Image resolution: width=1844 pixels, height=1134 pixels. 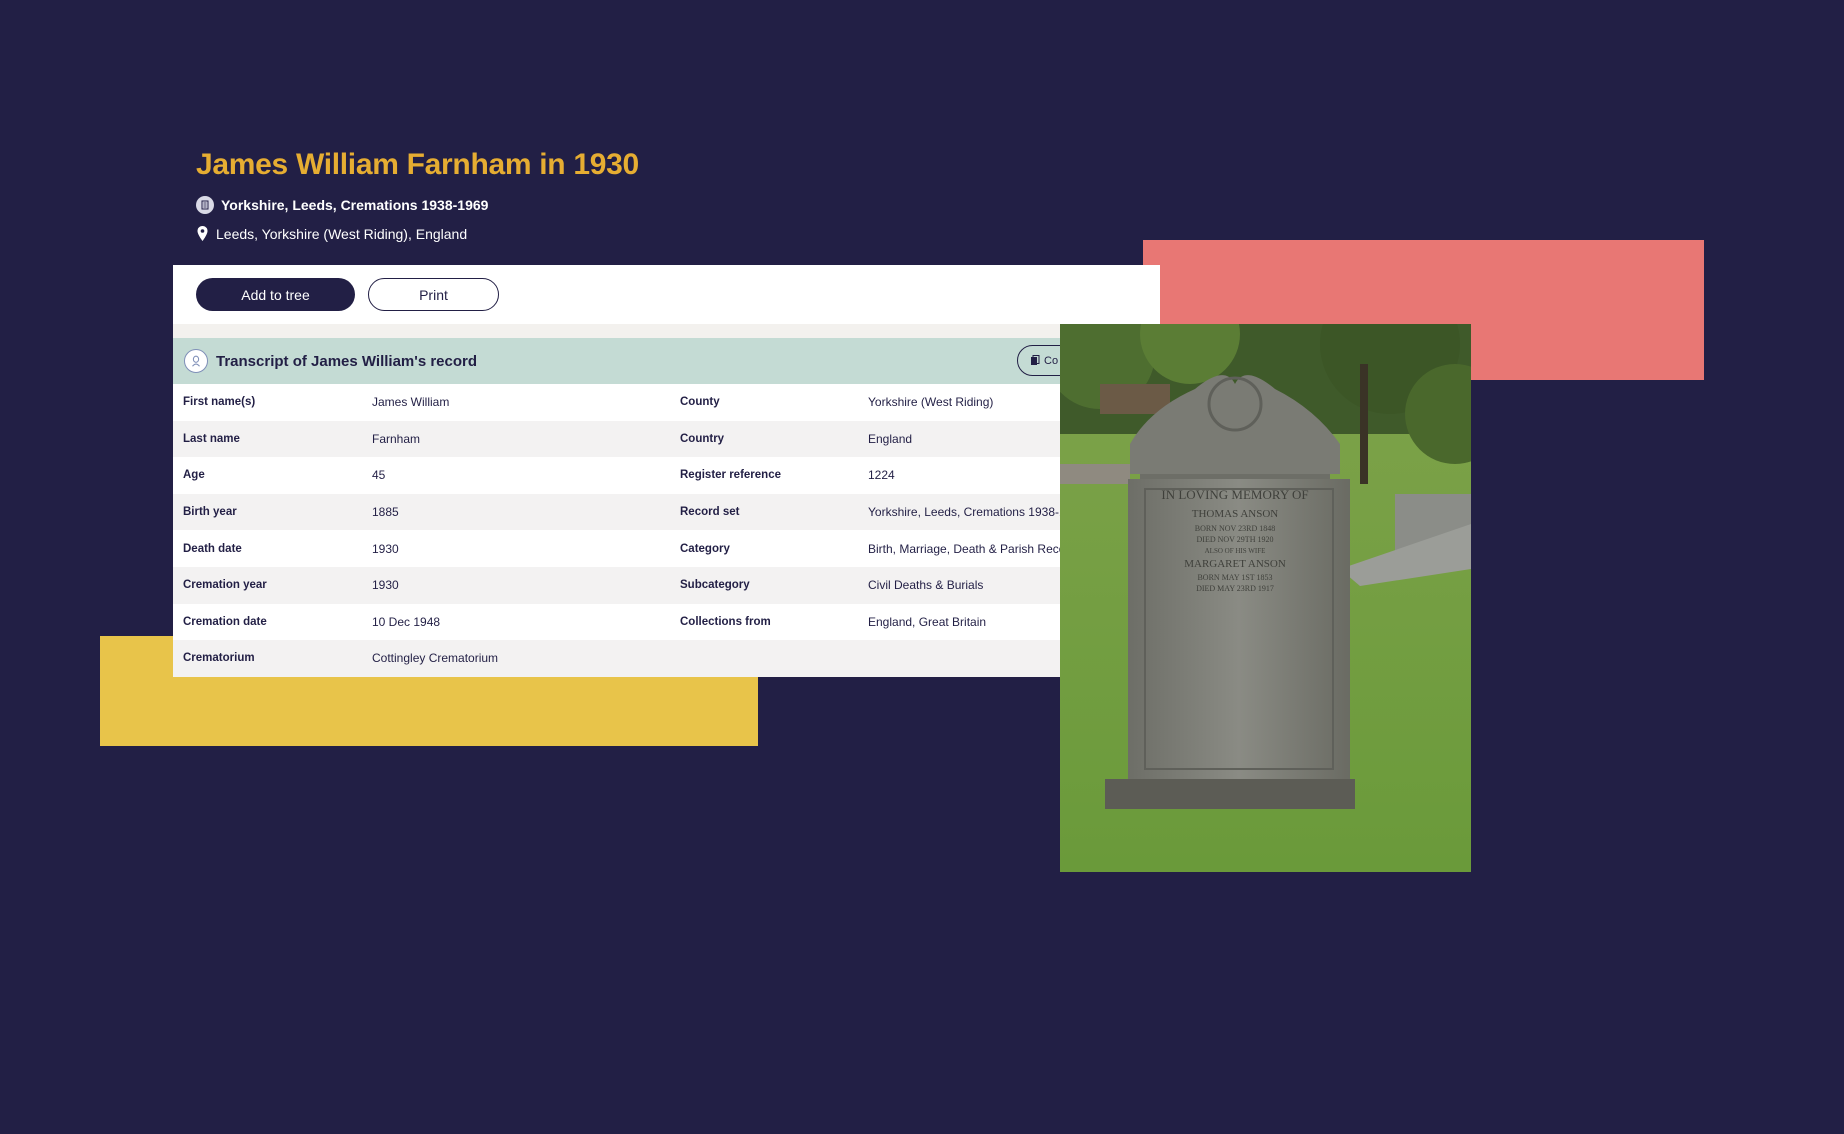 I want to click on record-location: Leeds, Yorkshire (West Riding), England, so click(x=417, y=233).